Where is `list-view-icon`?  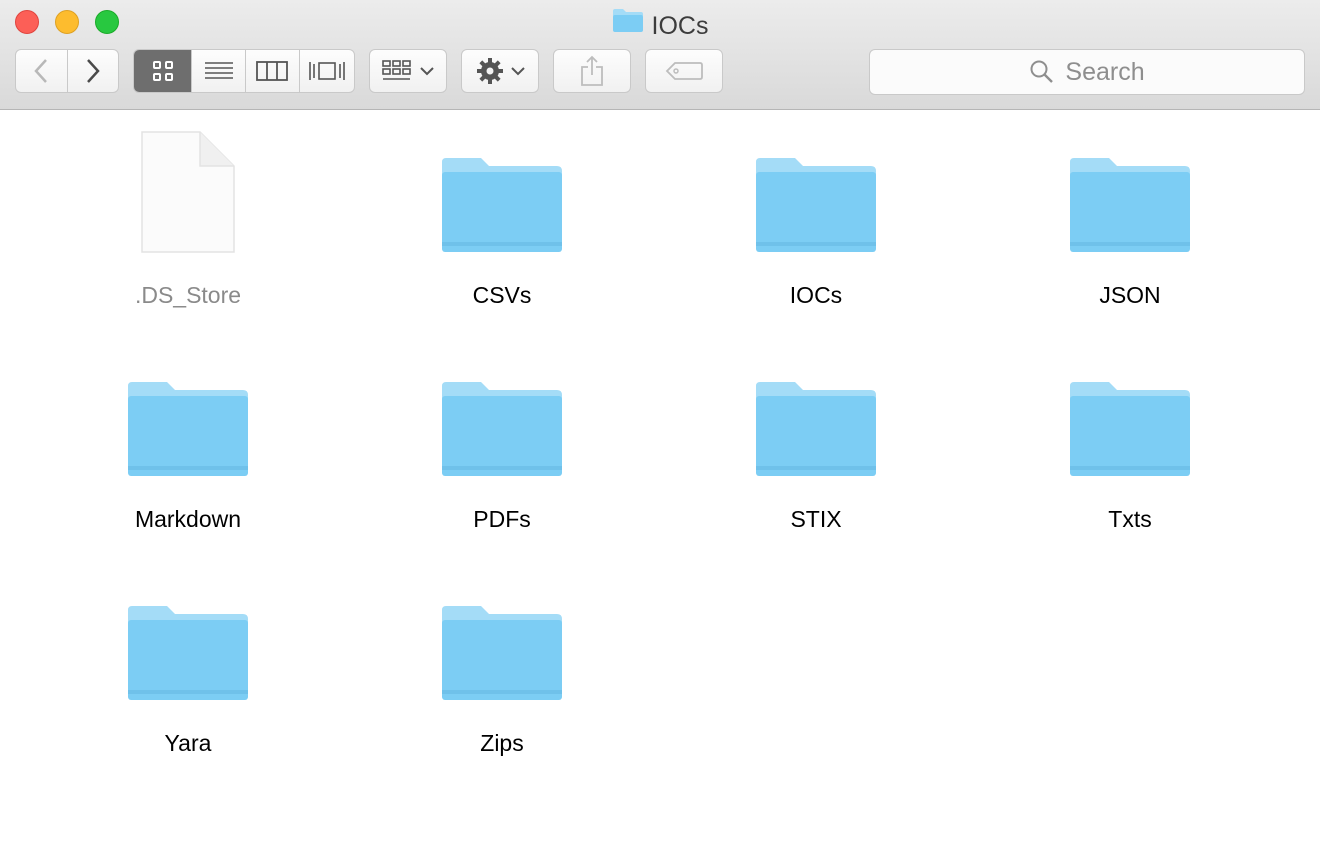
list-view-icon is located at coordinates (218, 70).